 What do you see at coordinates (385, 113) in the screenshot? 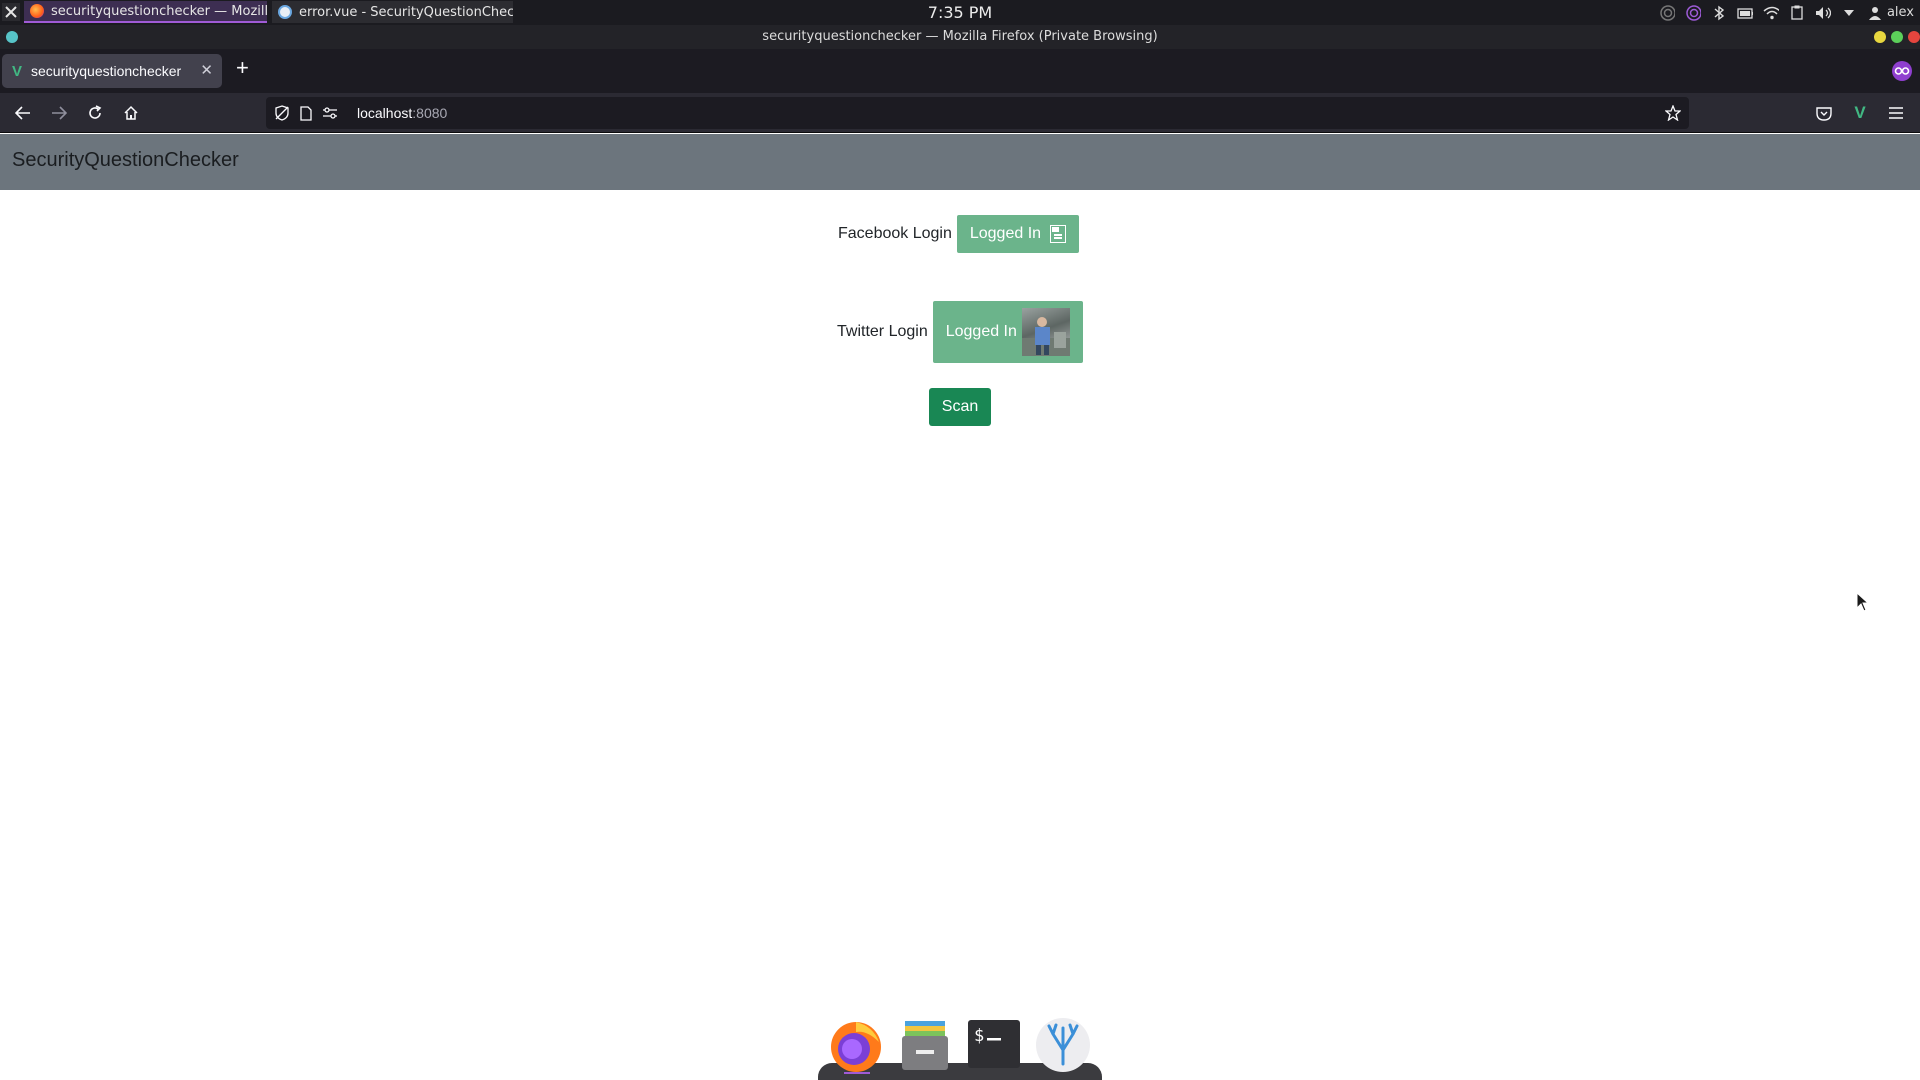
I see `url-host: localhost` at bounding box center [385, 113].